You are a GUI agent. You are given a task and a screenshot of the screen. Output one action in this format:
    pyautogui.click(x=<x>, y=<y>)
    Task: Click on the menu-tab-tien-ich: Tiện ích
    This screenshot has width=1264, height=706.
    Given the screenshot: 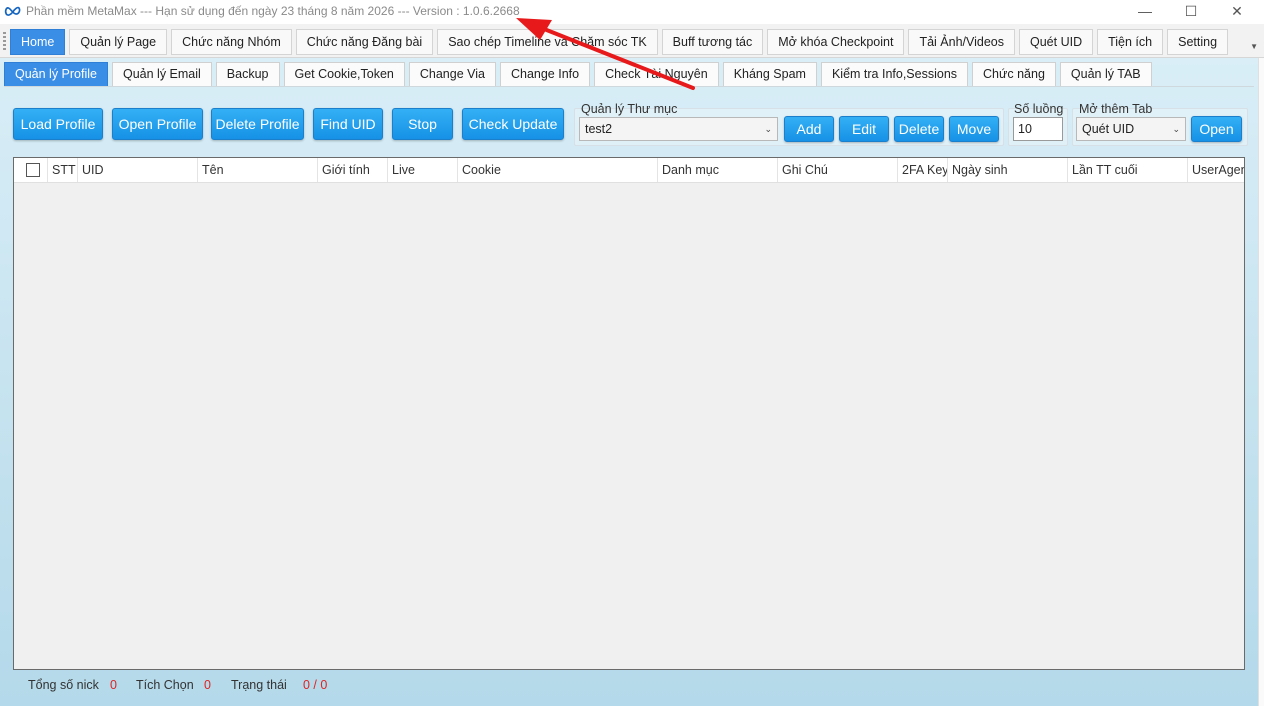 What is the action you would take?
    pyautogui.click(x=1130, y=42)
    